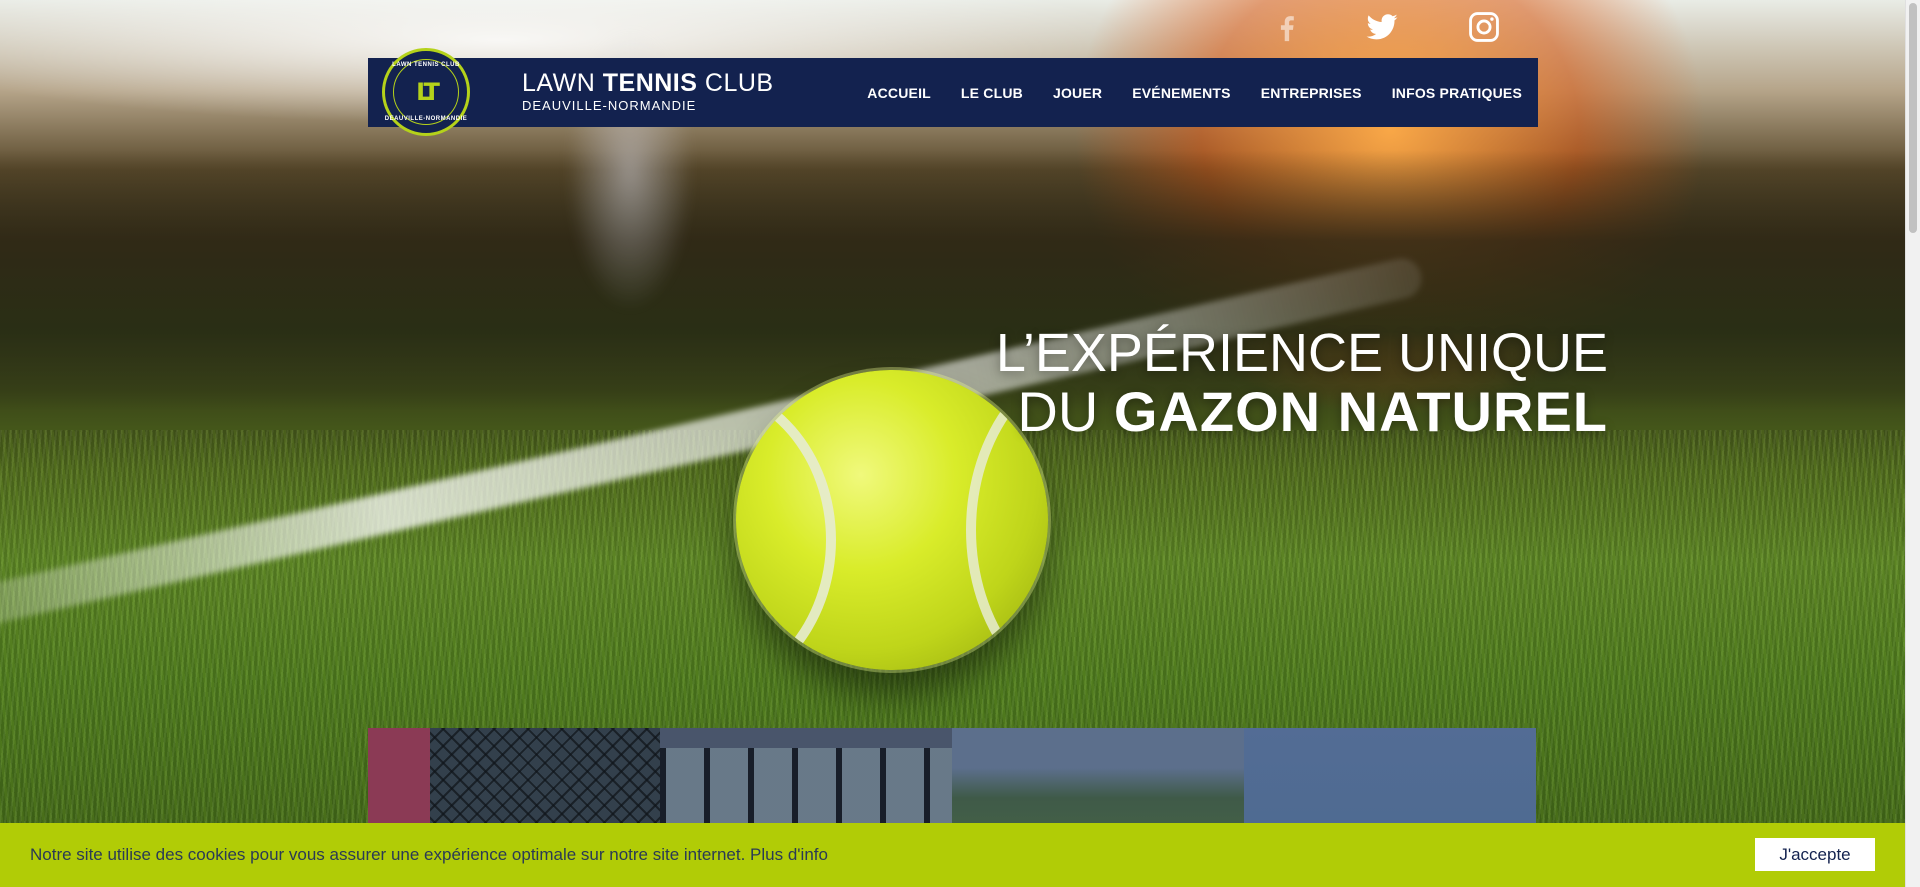  I want to click on nav-evenements: EVÉNEMENTS, so click(1181, 93).